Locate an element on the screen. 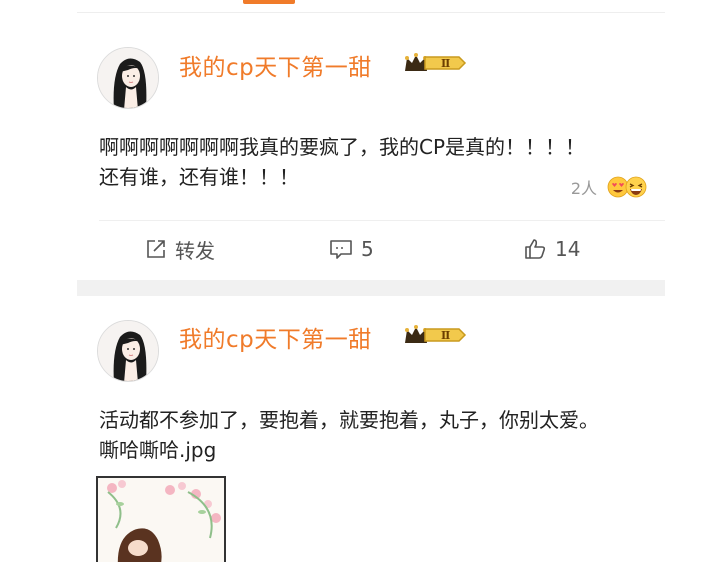  content-line: 啊啊啊啊啊啊啊我真的要疯了，我的CP是真的！！！！ is located at coordinates (342, 147).